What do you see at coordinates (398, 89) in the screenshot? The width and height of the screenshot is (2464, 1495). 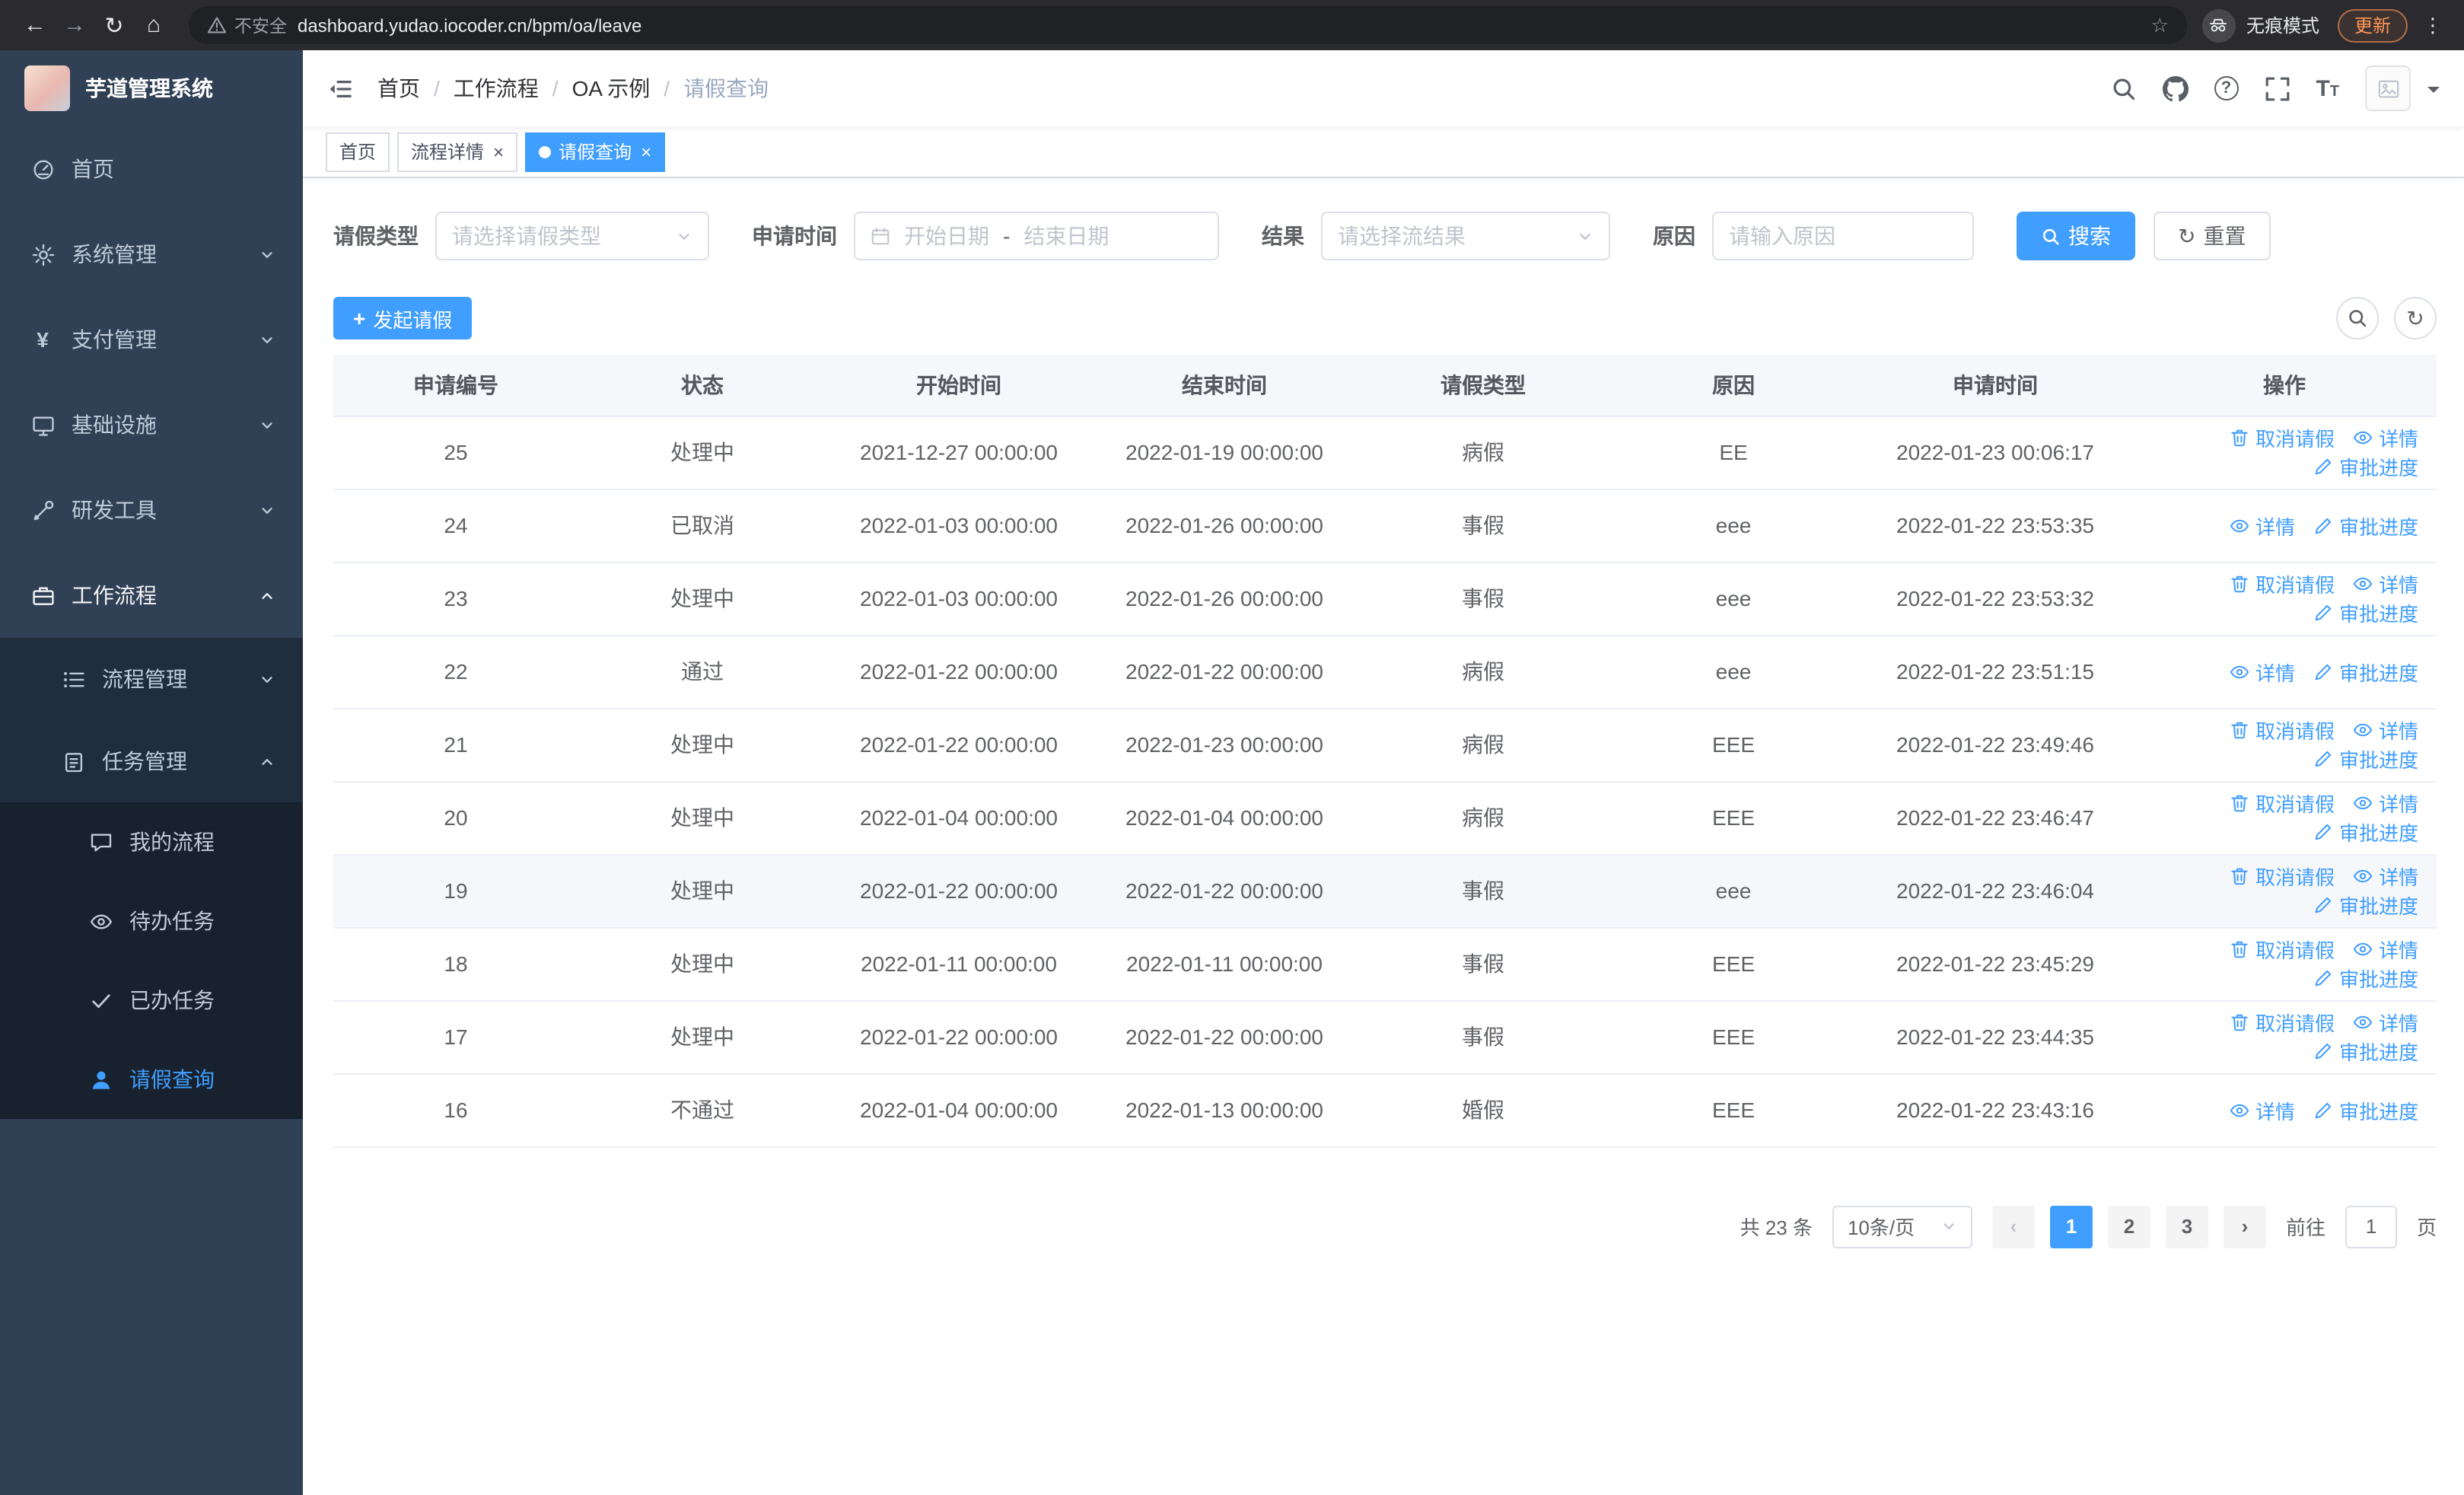 I see `breadcrumb-home: 首页` at bounding box center [398, 89].